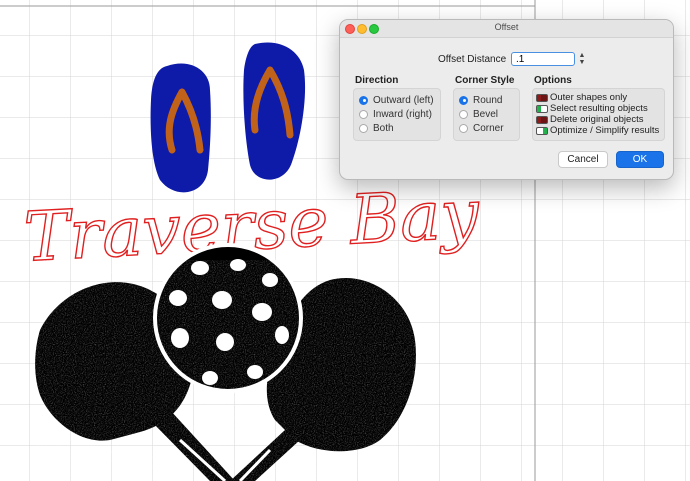 The width and height of the screenshot is (690, 481). I want to click on offset-distance-row: Offset Distance ▲ ▼, so click(506, 60).